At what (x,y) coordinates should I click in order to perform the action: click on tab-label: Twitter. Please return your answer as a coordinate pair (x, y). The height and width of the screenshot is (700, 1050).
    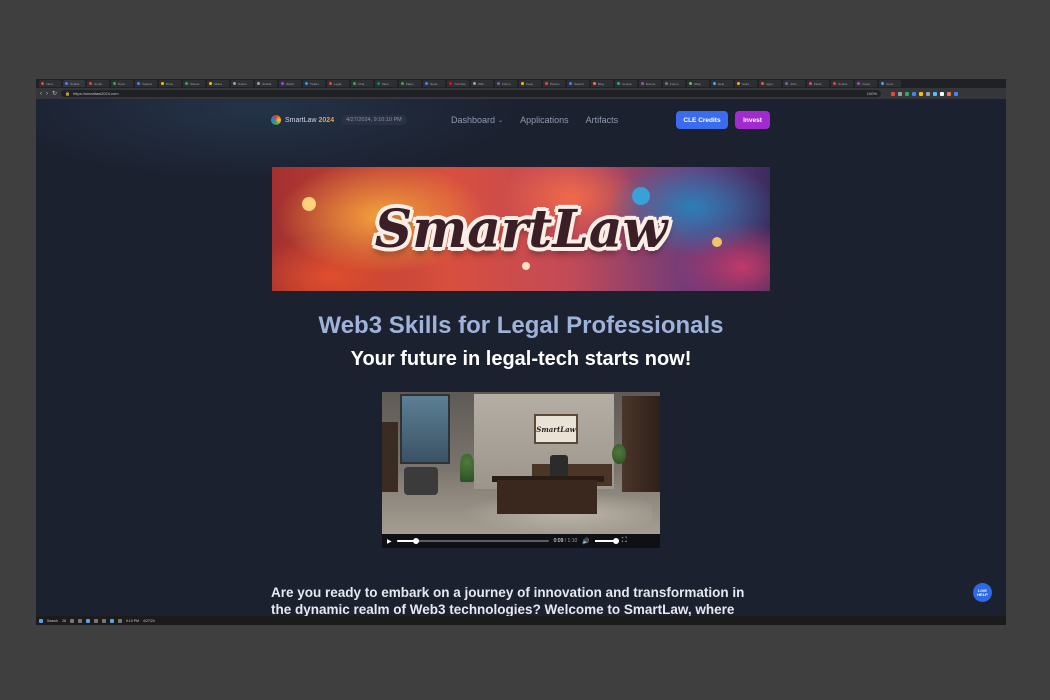
    Looking at the image, I should click on (314, 83).